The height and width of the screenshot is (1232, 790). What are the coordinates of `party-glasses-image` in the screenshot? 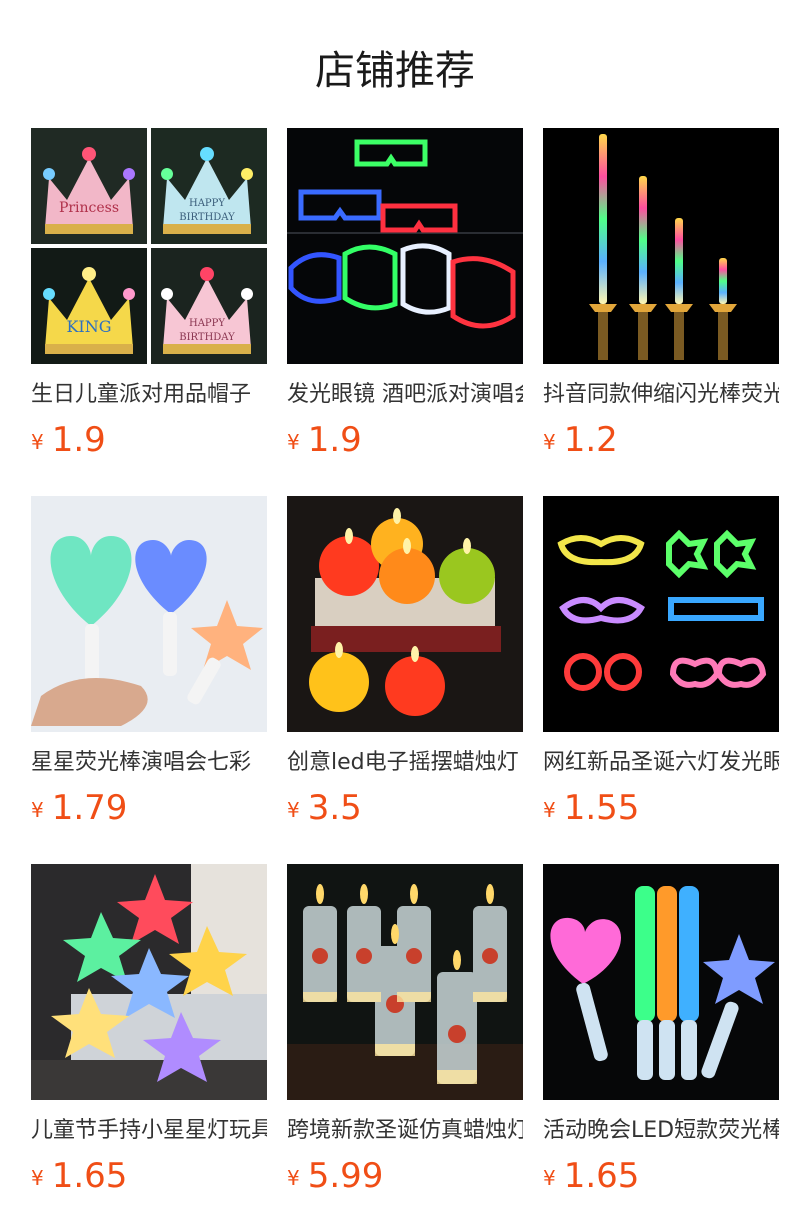 It's located at (661, 614).